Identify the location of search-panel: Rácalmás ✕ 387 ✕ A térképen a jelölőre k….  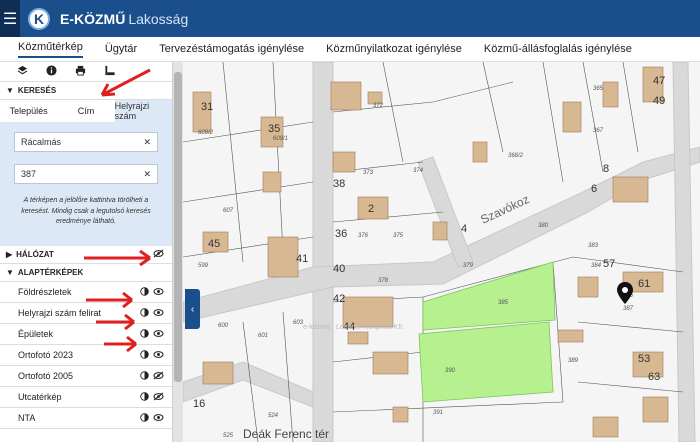
(86, 184).